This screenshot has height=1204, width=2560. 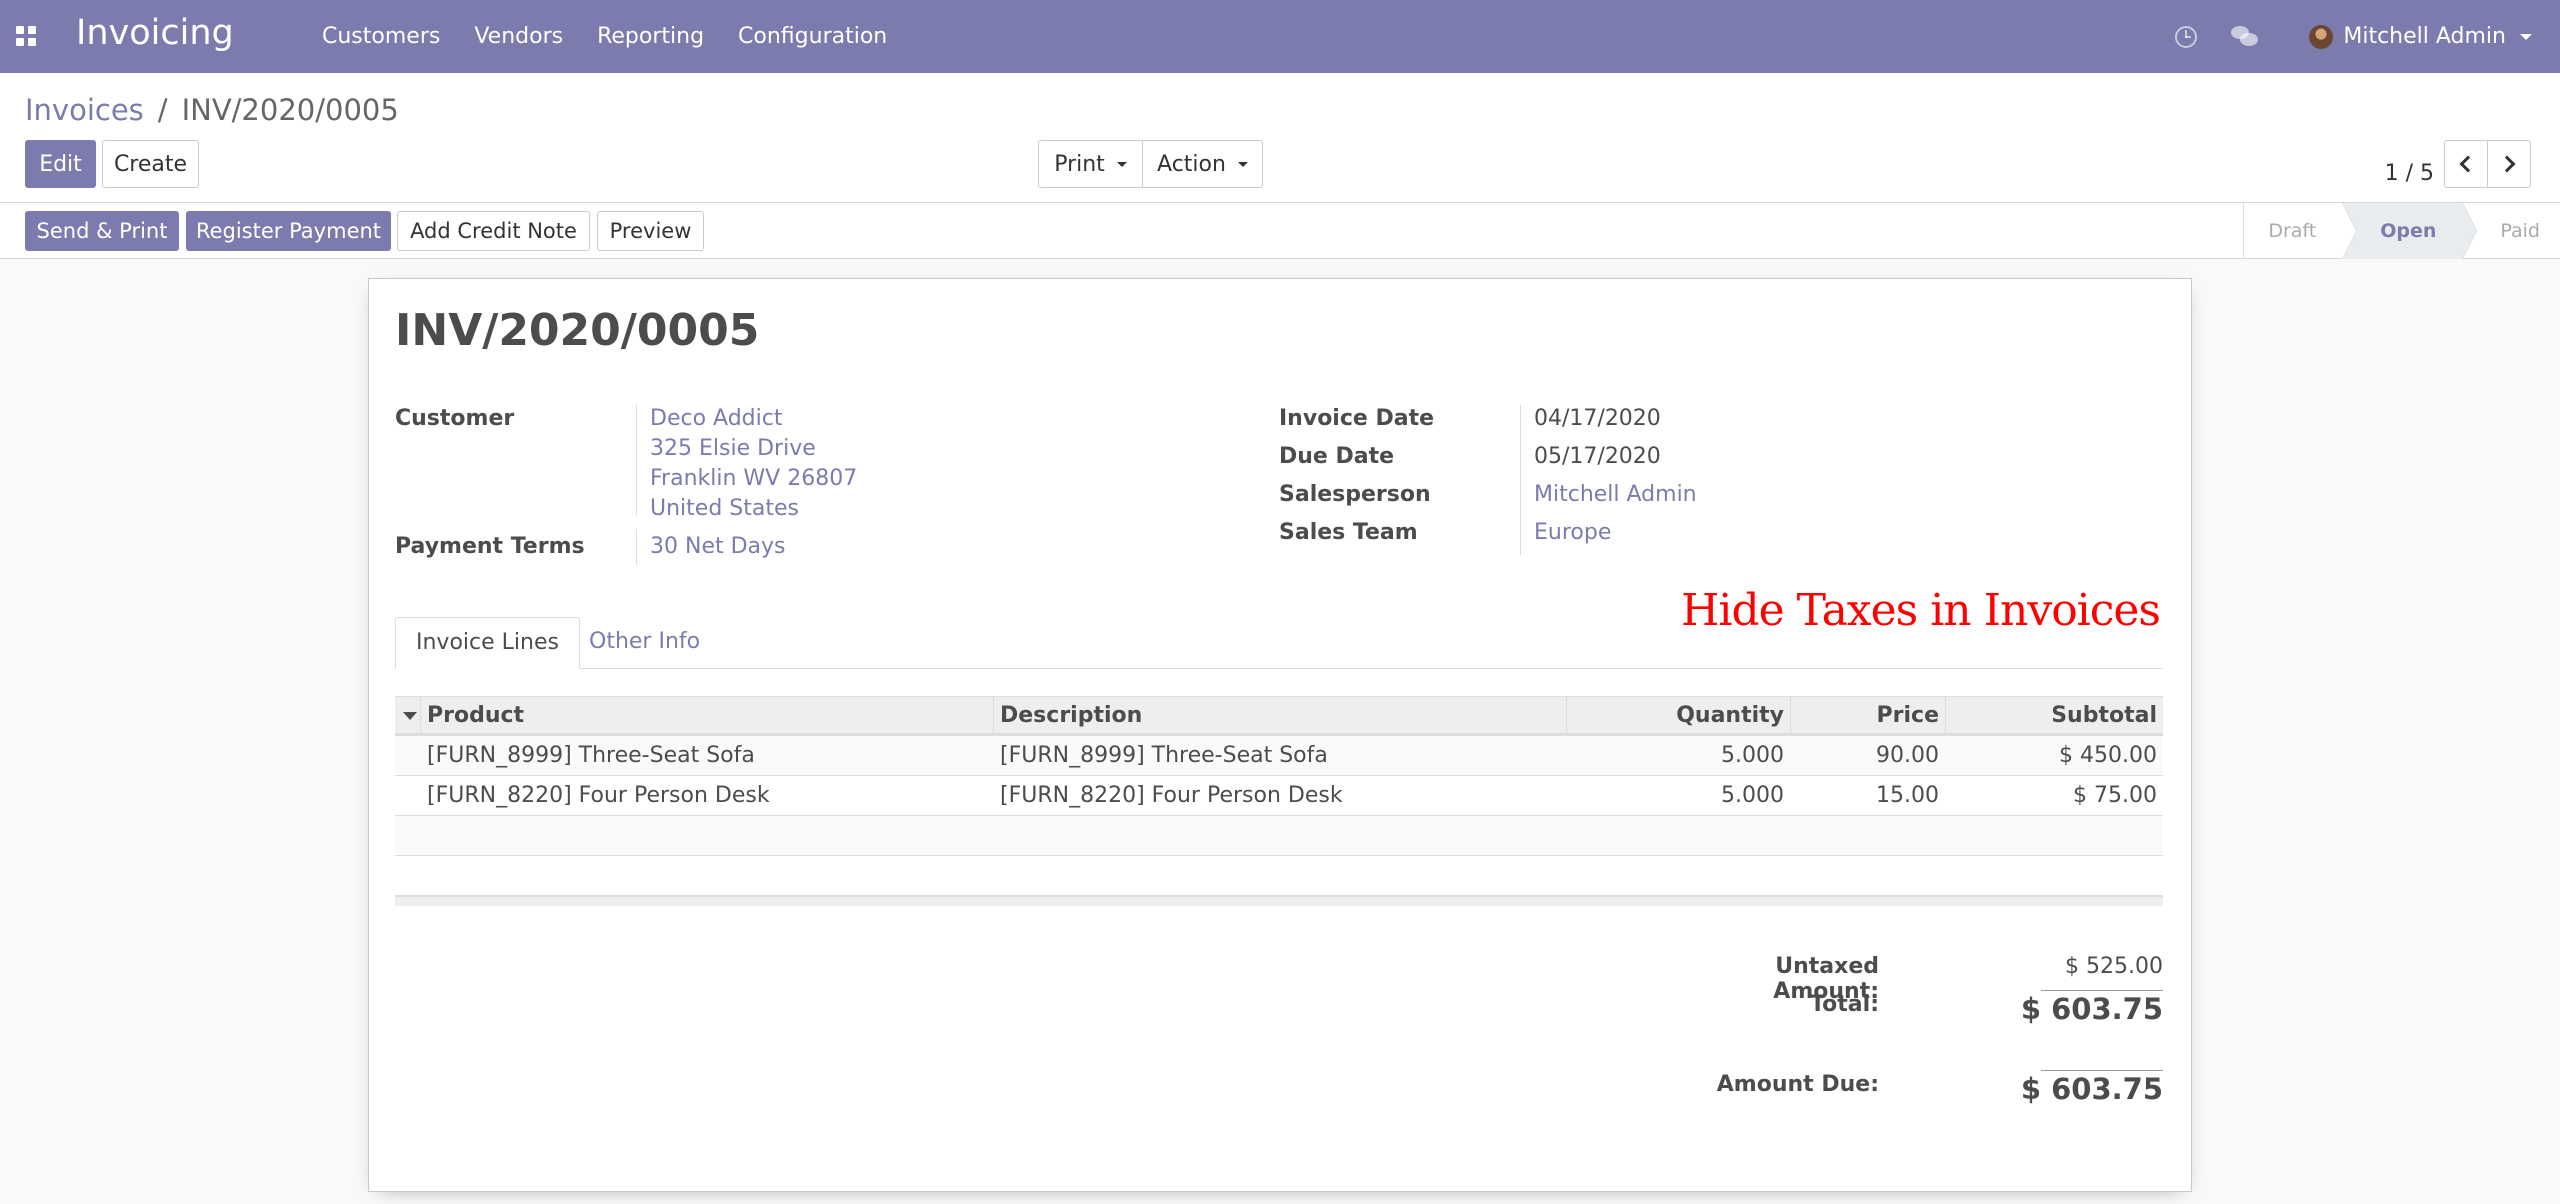 I want to click on stage-draft: Draft, so click(x=2301, y=231).